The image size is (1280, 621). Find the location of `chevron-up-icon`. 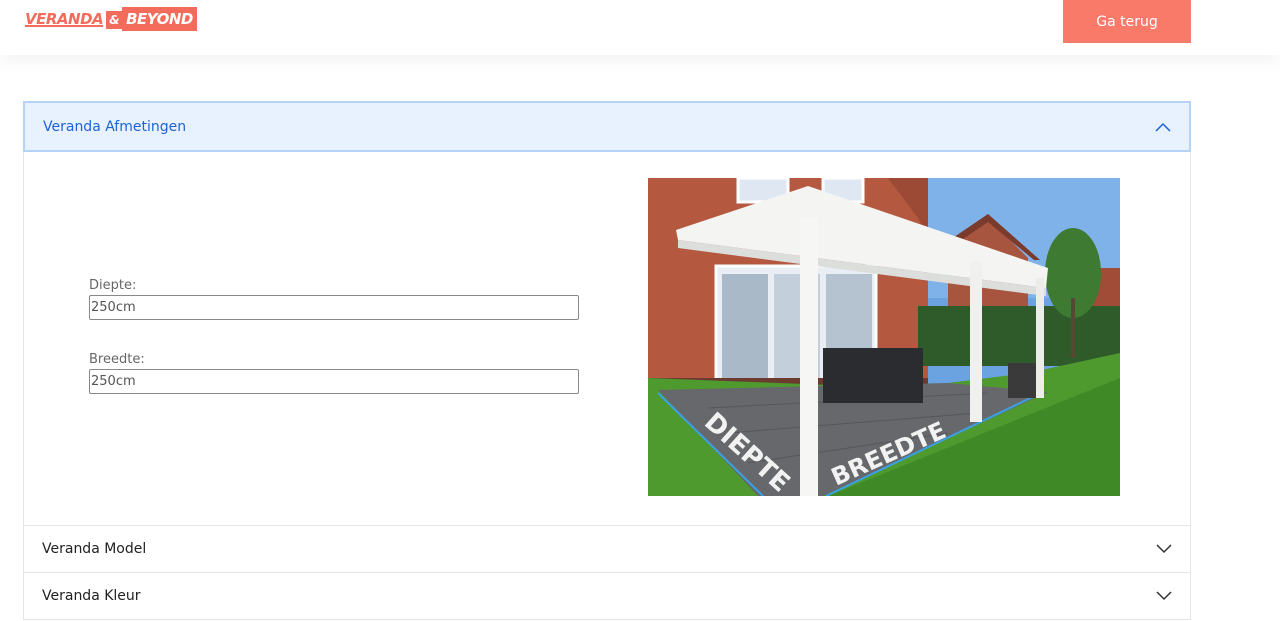

chevron-up-icon is located at coordinates (1163, 127).